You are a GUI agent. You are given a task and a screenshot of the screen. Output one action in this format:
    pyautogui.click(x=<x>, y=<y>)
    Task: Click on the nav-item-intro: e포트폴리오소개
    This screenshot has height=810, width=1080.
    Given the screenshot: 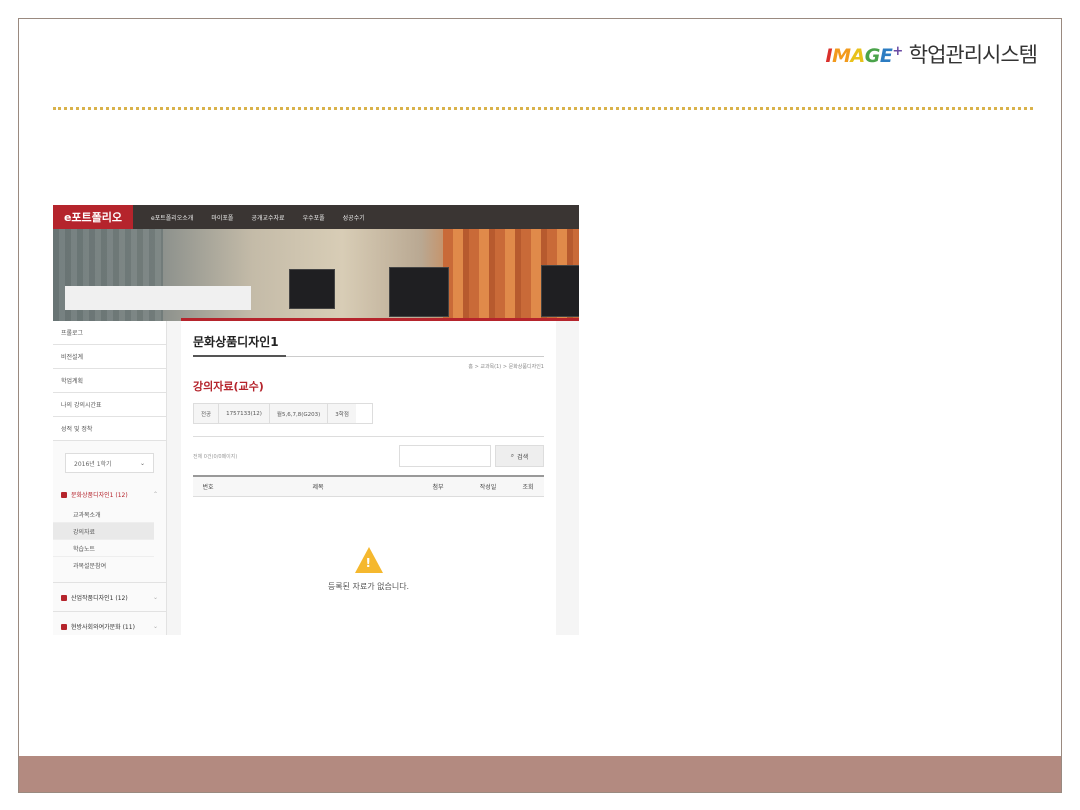 What is the action you would take?
    pyautogui.click(x=172, y=217)
    